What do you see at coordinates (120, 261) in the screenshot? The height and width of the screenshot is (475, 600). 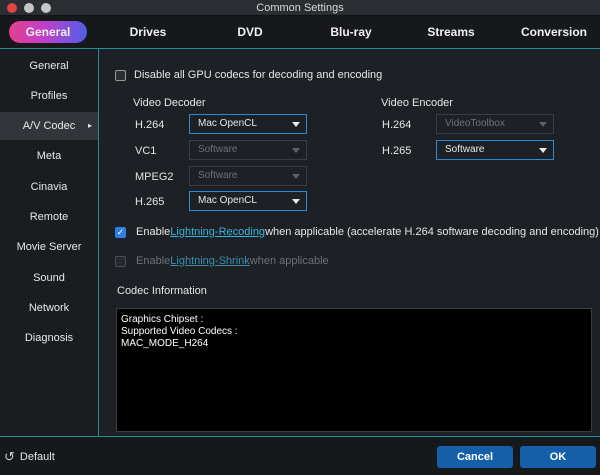 I see `lightning-shrink-checkbox` at bounding box center [120, 261].